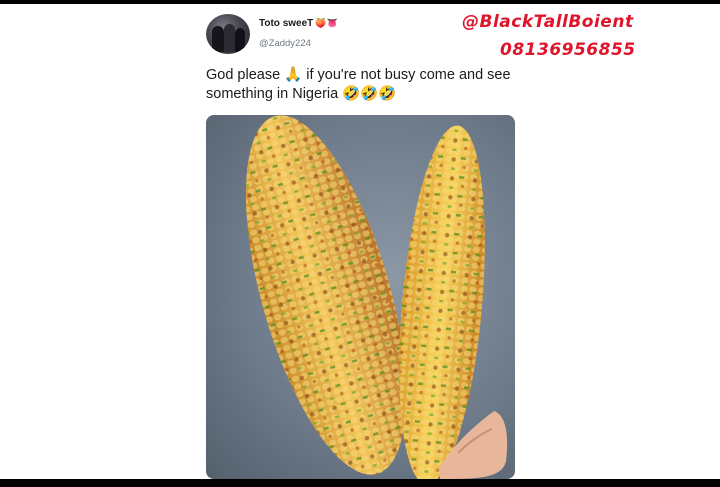  What do you see at coordinates (301, 94) in the screenshot?
I see `tweet-text-line: something in Nigeria 🤣🤣🤣` at bounding box center [301, 94].